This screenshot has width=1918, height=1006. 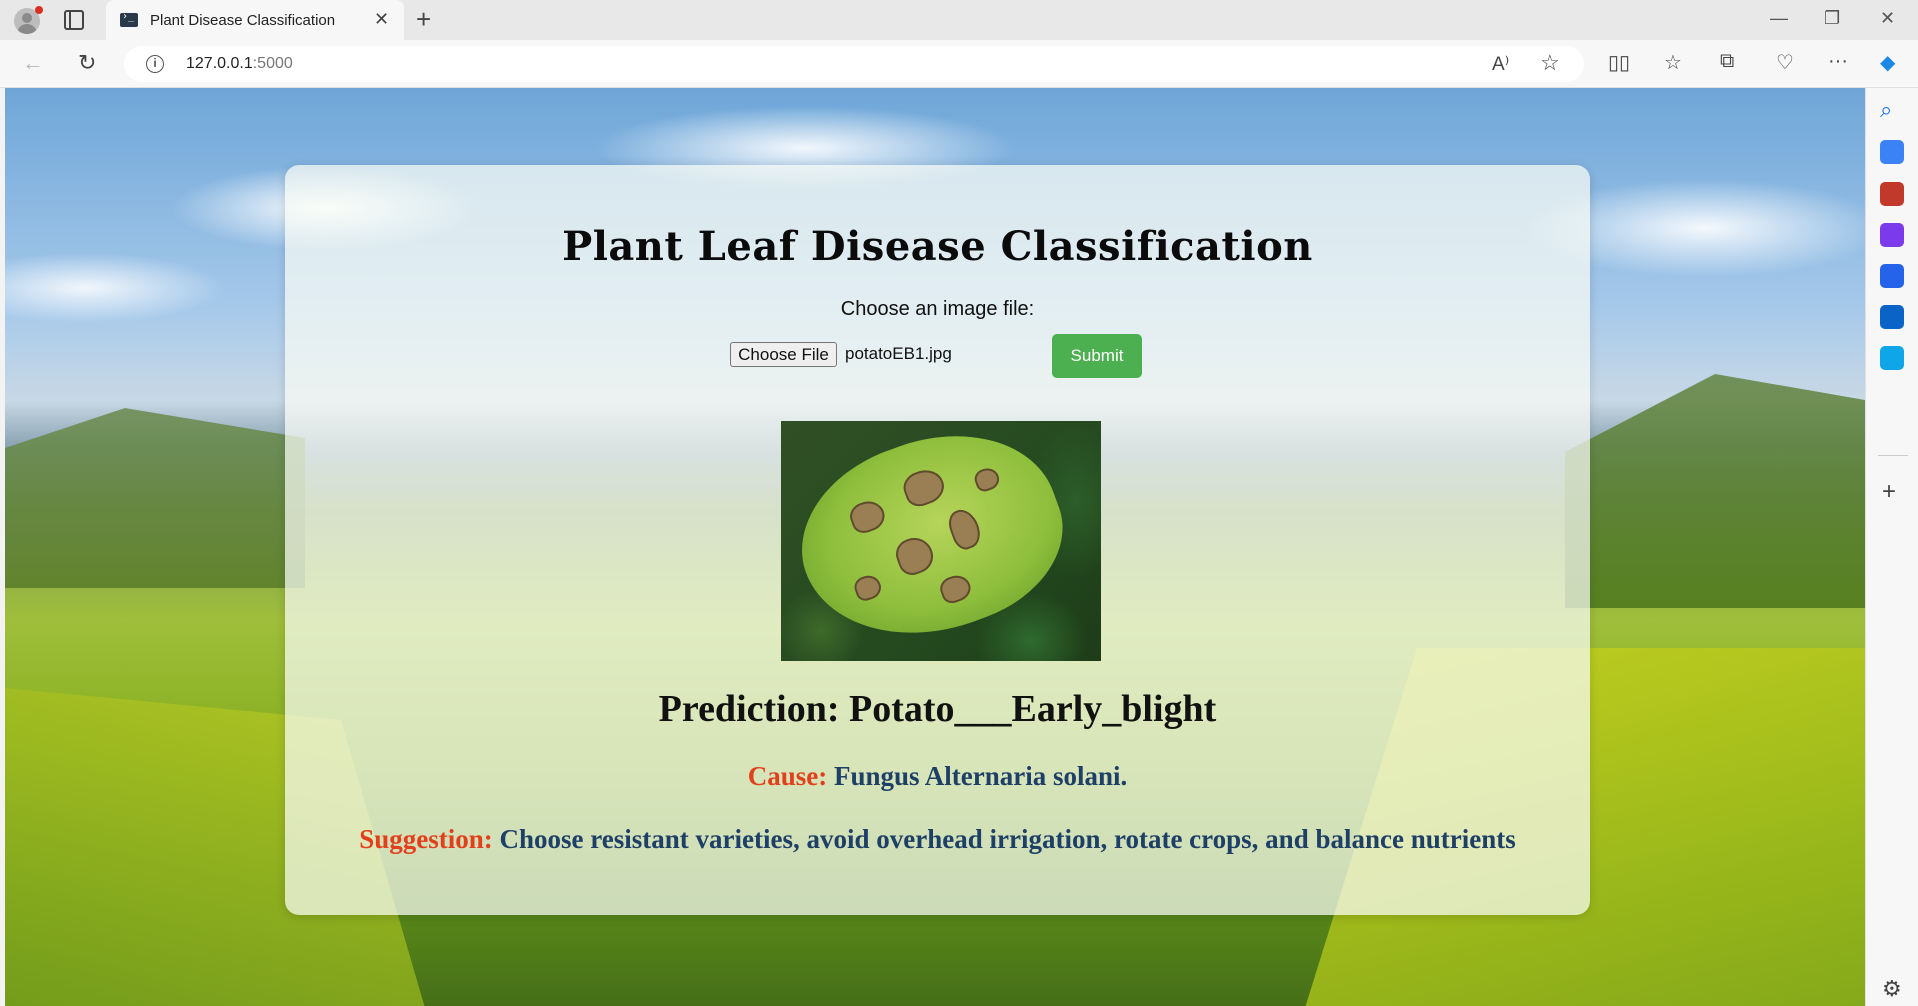 What do you see at coordinates (155, 64) in the screenshot?
I see `site-info-icon: i` at bounding box center [155, 64].